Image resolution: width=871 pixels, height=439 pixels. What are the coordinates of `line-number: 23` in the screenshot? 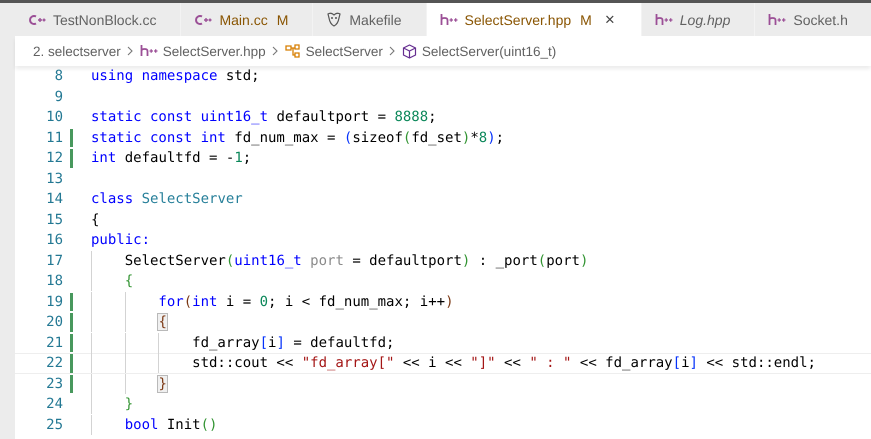 It's located at (54, 384).